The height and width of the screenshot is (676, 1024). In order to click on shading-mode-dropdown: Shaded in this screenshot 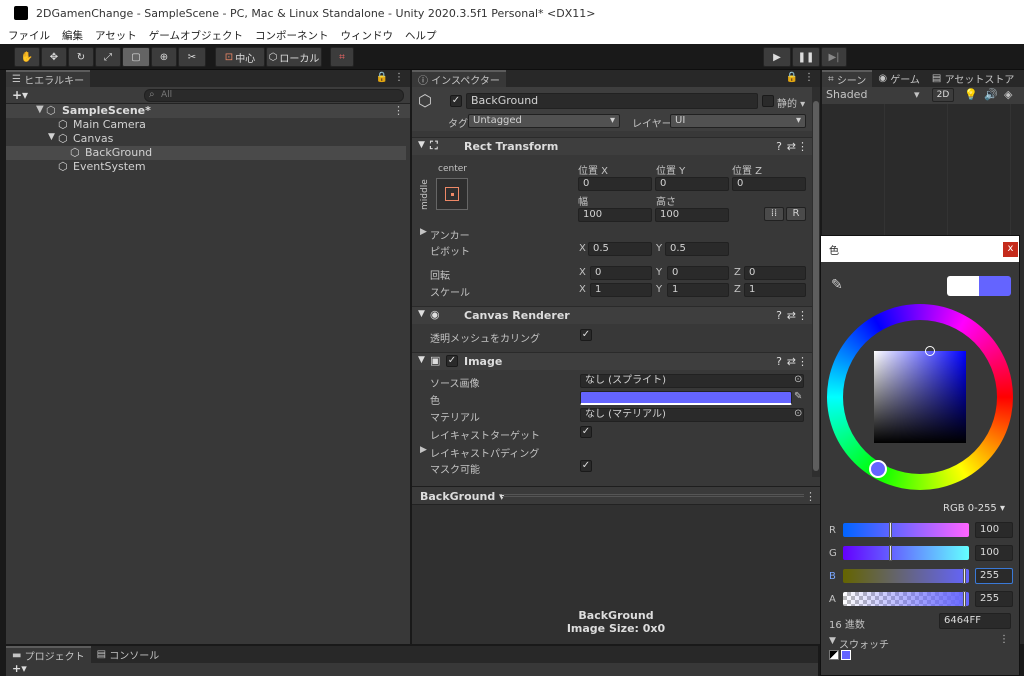, I will do `click(846, 94)`.